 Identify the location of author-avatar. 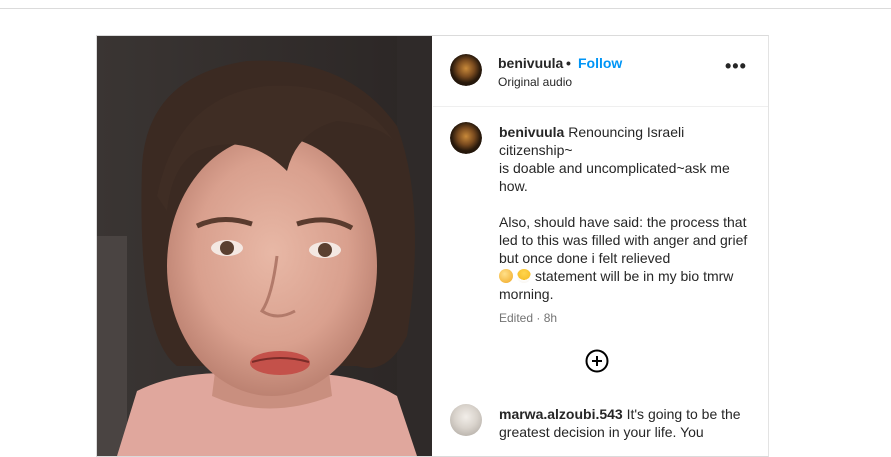
(466, 70).